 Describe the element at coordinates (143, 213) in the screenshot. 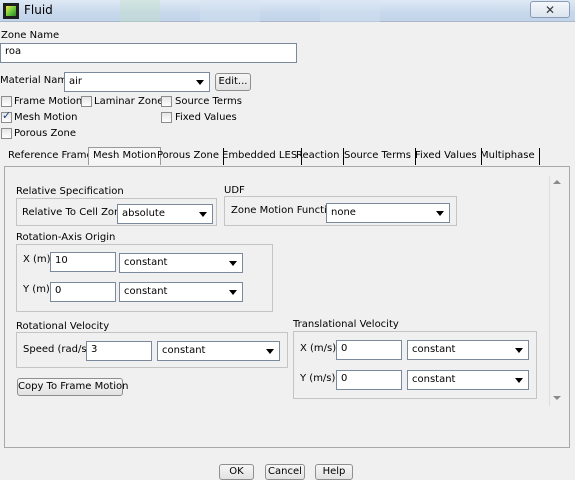

I see `relative-to-cell-zone-value: absolute` at that location.